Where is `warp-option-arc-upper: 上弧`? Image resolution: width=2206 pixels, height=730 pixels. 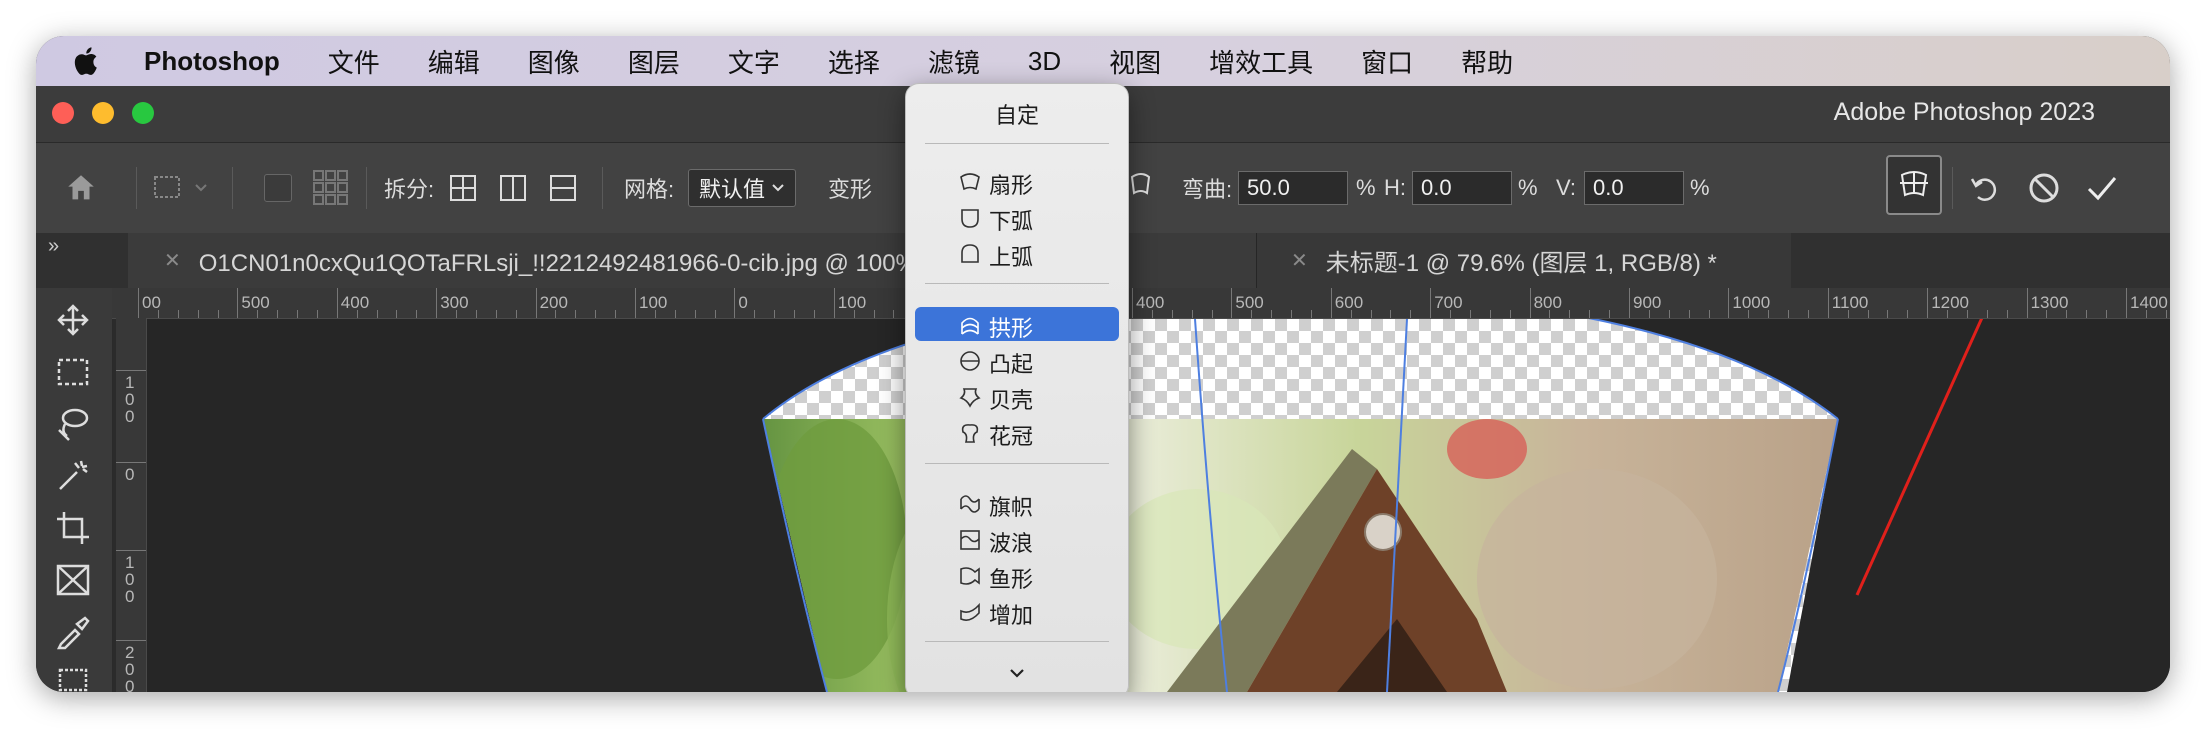 warp-option-arc-upper: 上弧 is located at coordinates (1017, 253).